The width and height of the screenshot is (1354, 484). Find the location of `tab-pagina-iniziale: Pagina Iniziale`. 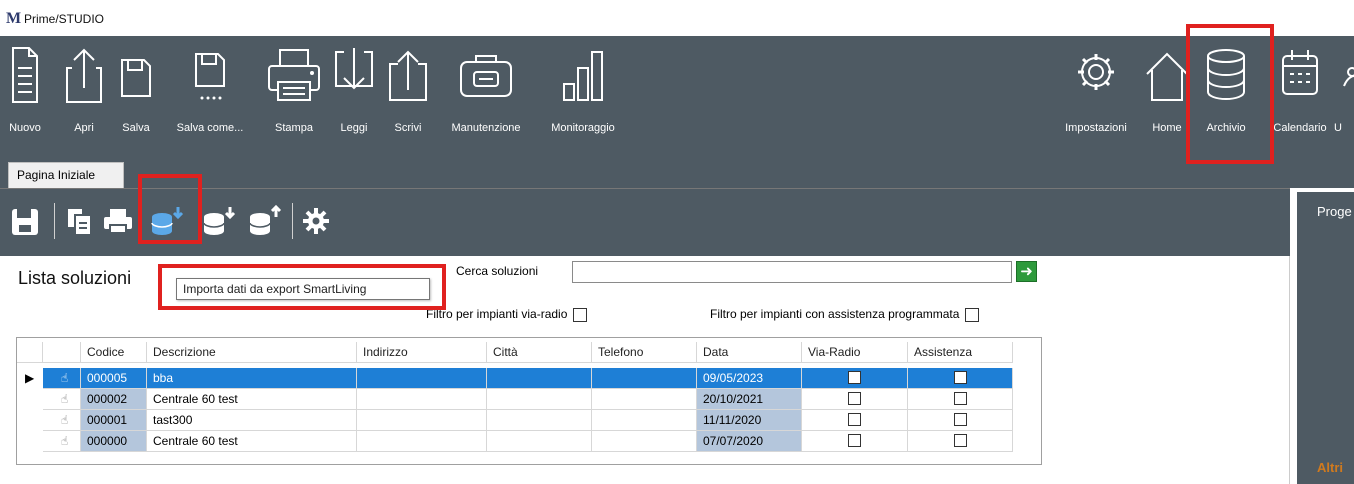

tab-pagina-iniziale: Pagina Iniziale is located at coordinates (66, 175).